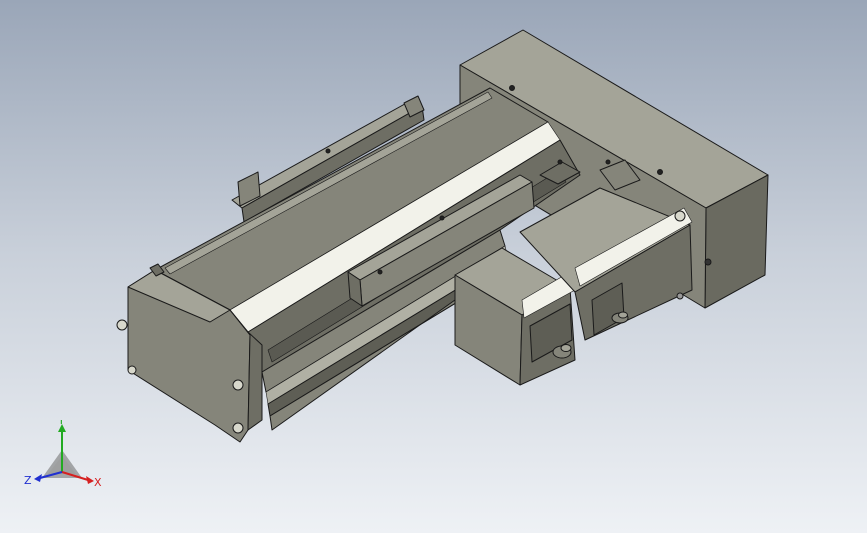  I want to click on z-axis-label: Z, so click(28, 480).